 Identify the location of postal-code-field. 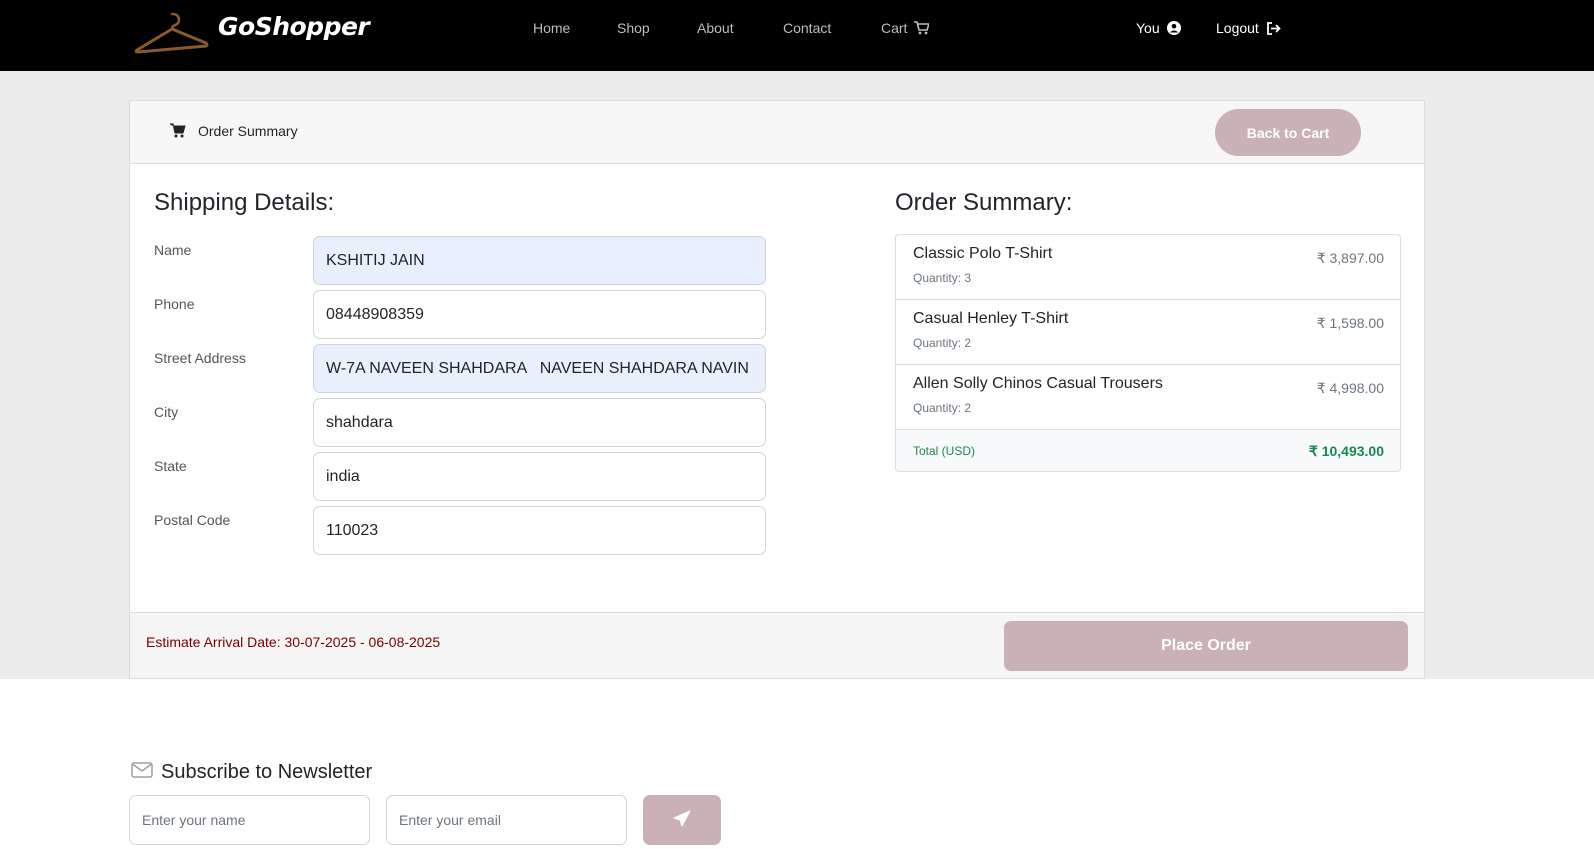
(539, 530).